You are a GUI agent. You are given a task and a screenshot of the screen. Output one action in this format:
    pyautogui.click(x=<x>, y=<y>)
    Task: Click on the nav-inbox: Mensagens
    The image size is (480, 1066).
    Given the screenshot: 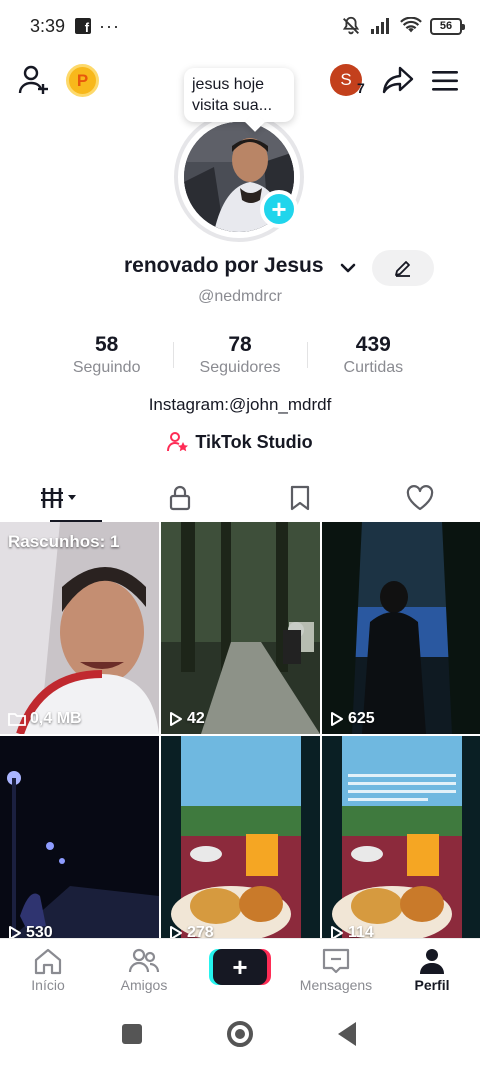 What is the action you would take?
    pyautogui.click(x=336, y=969)
    